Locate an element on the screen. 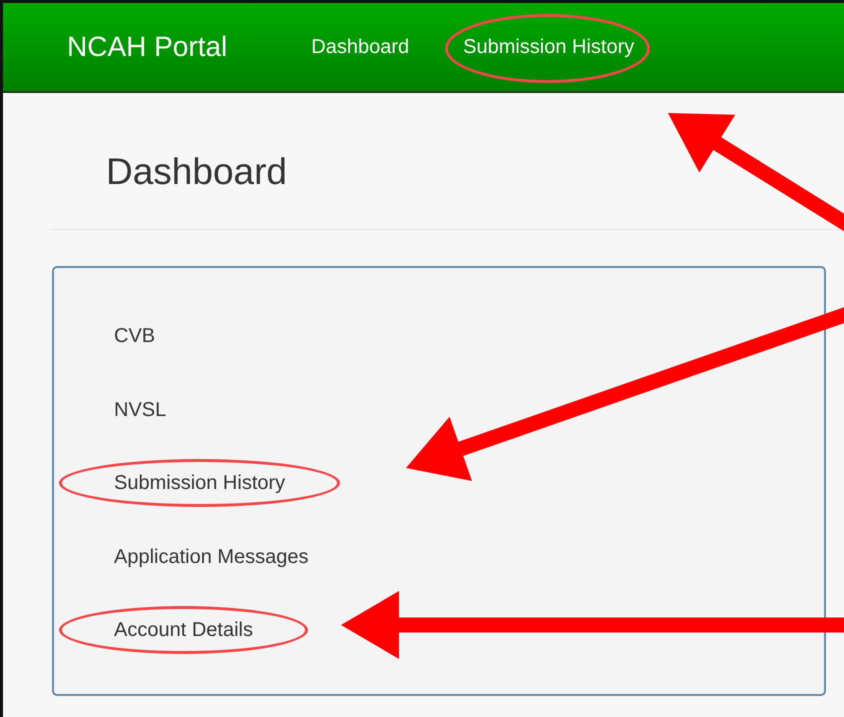  panel-link: CVB is located at coordinates (135, 336).